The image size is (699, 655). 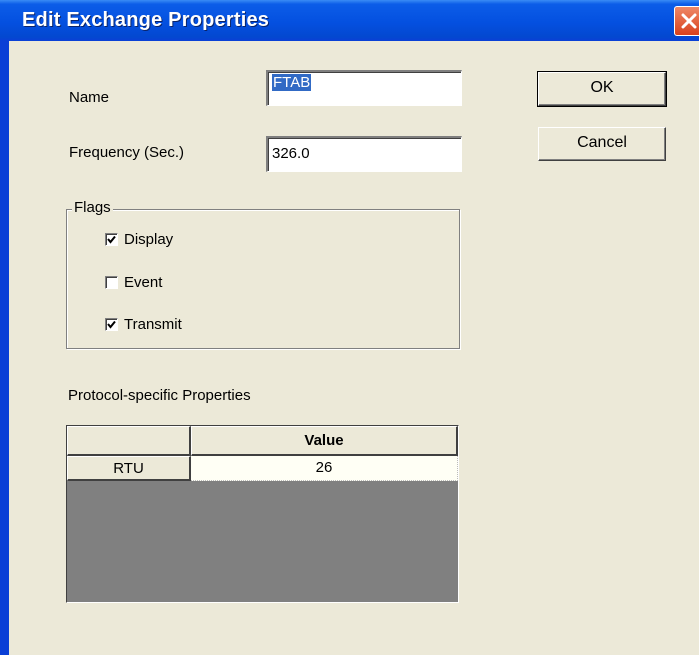 What do you see at coordinates (324, 441) in the screenshot?
I see `grid-column-header-value: Value` at bounding box center [324, 441].